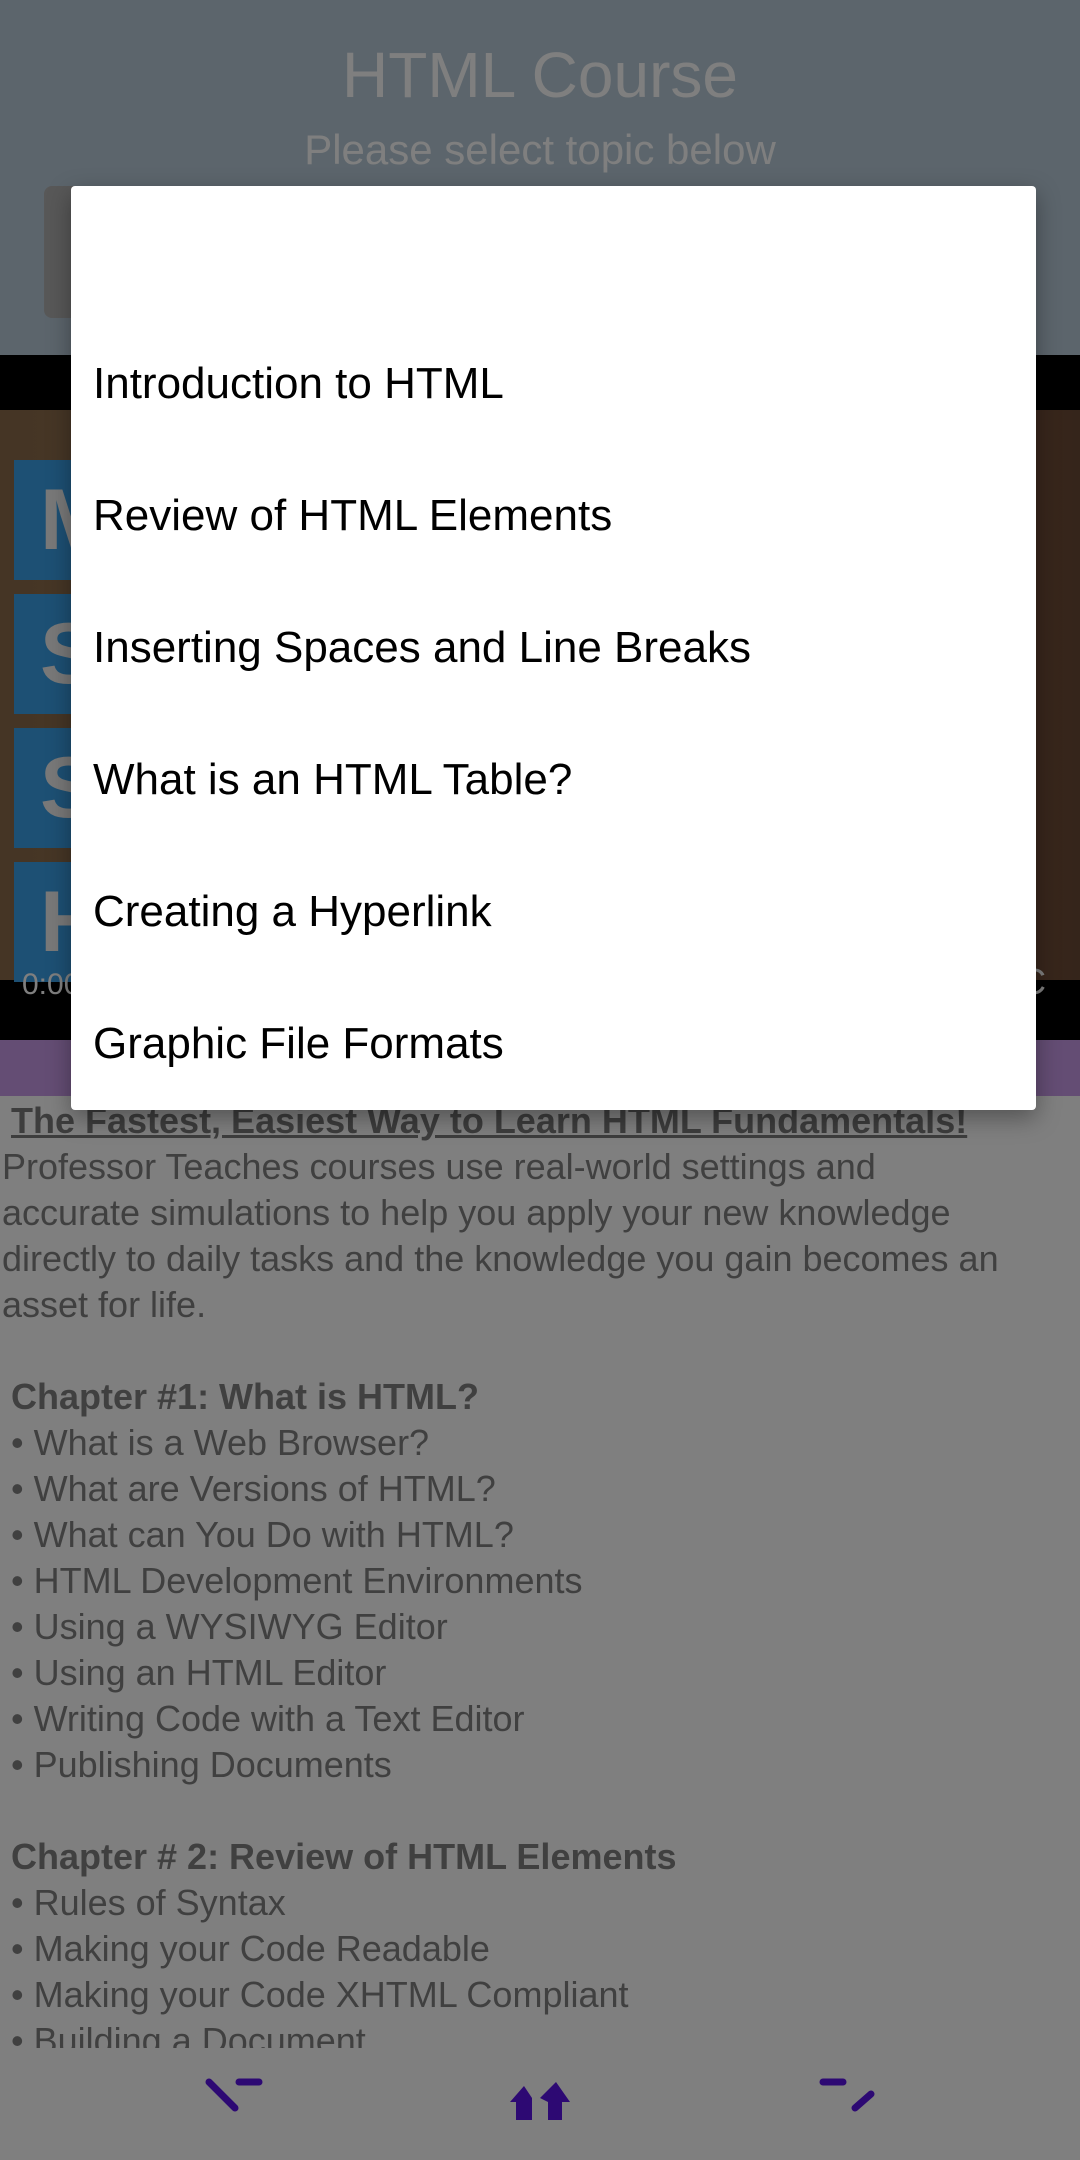 Image resolution: width=1080 pixels, height=2160 pixels. What do you see at coordinates (553, 516) in the screenshot?
I see `topic-option-review-elements: Review of HTML Elements` at bounding box center [553, 516].